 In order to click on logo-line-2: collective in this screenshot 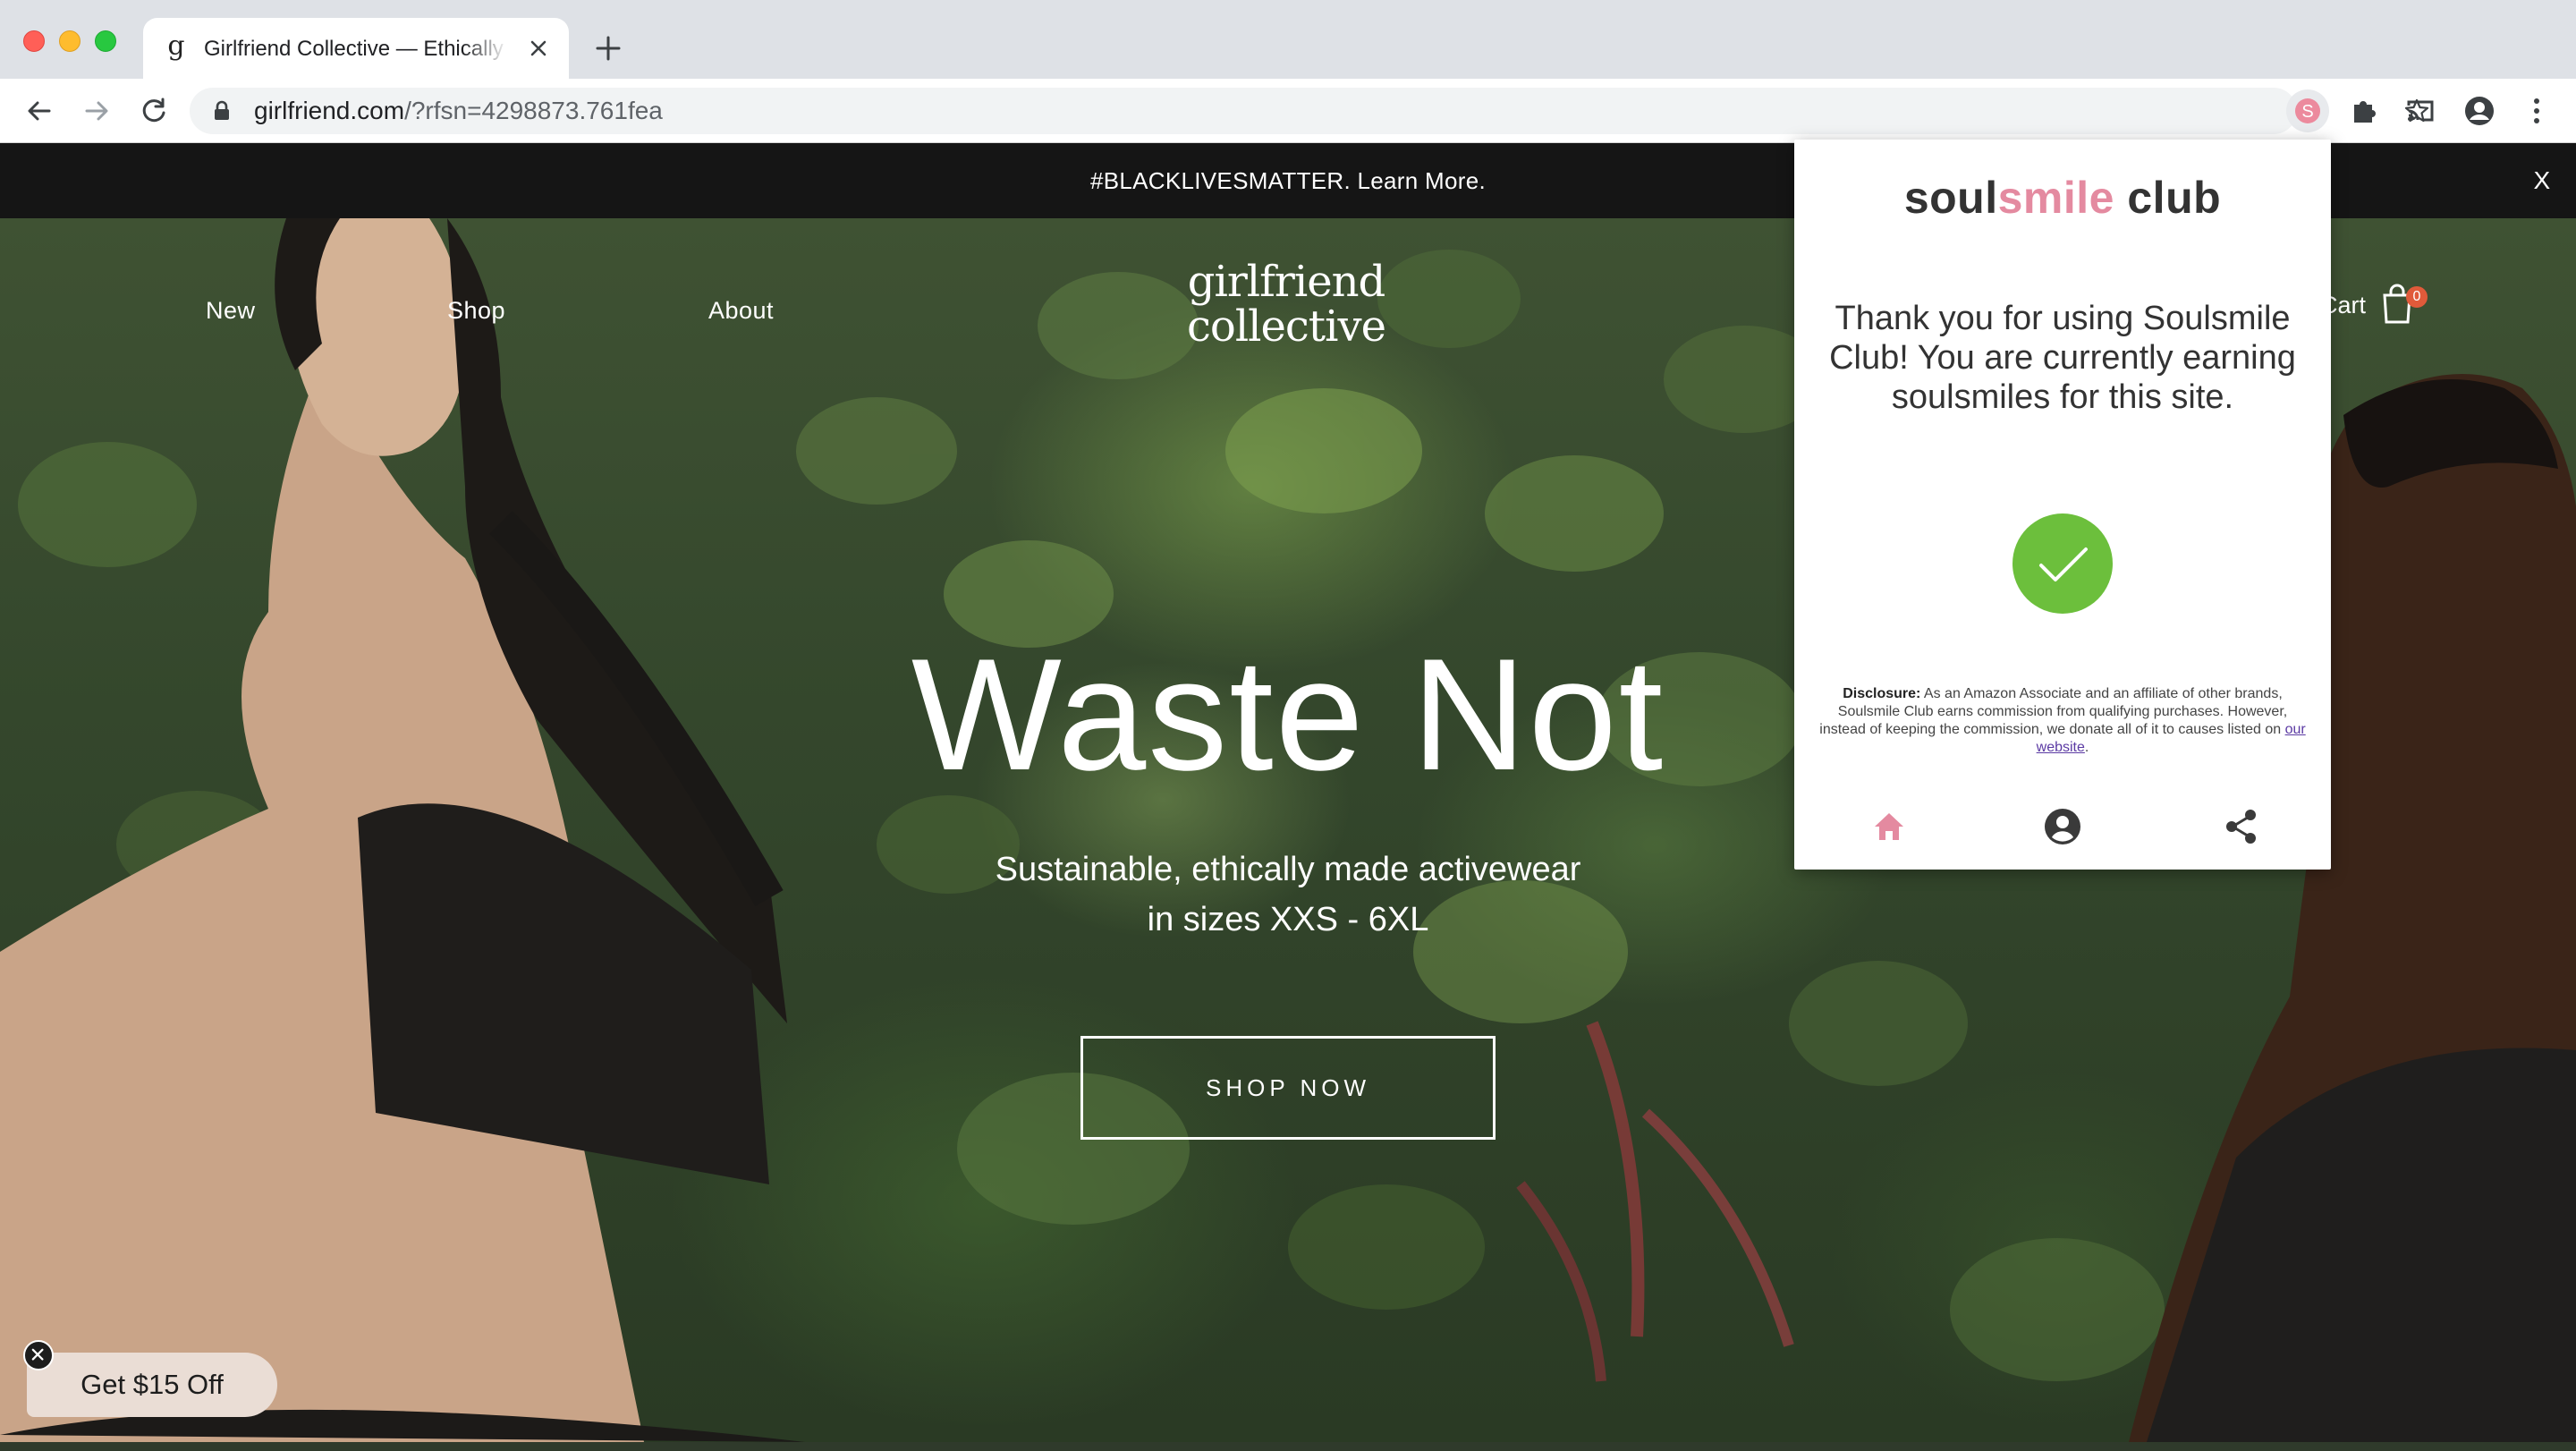, I will do `click(1286, 326)`.